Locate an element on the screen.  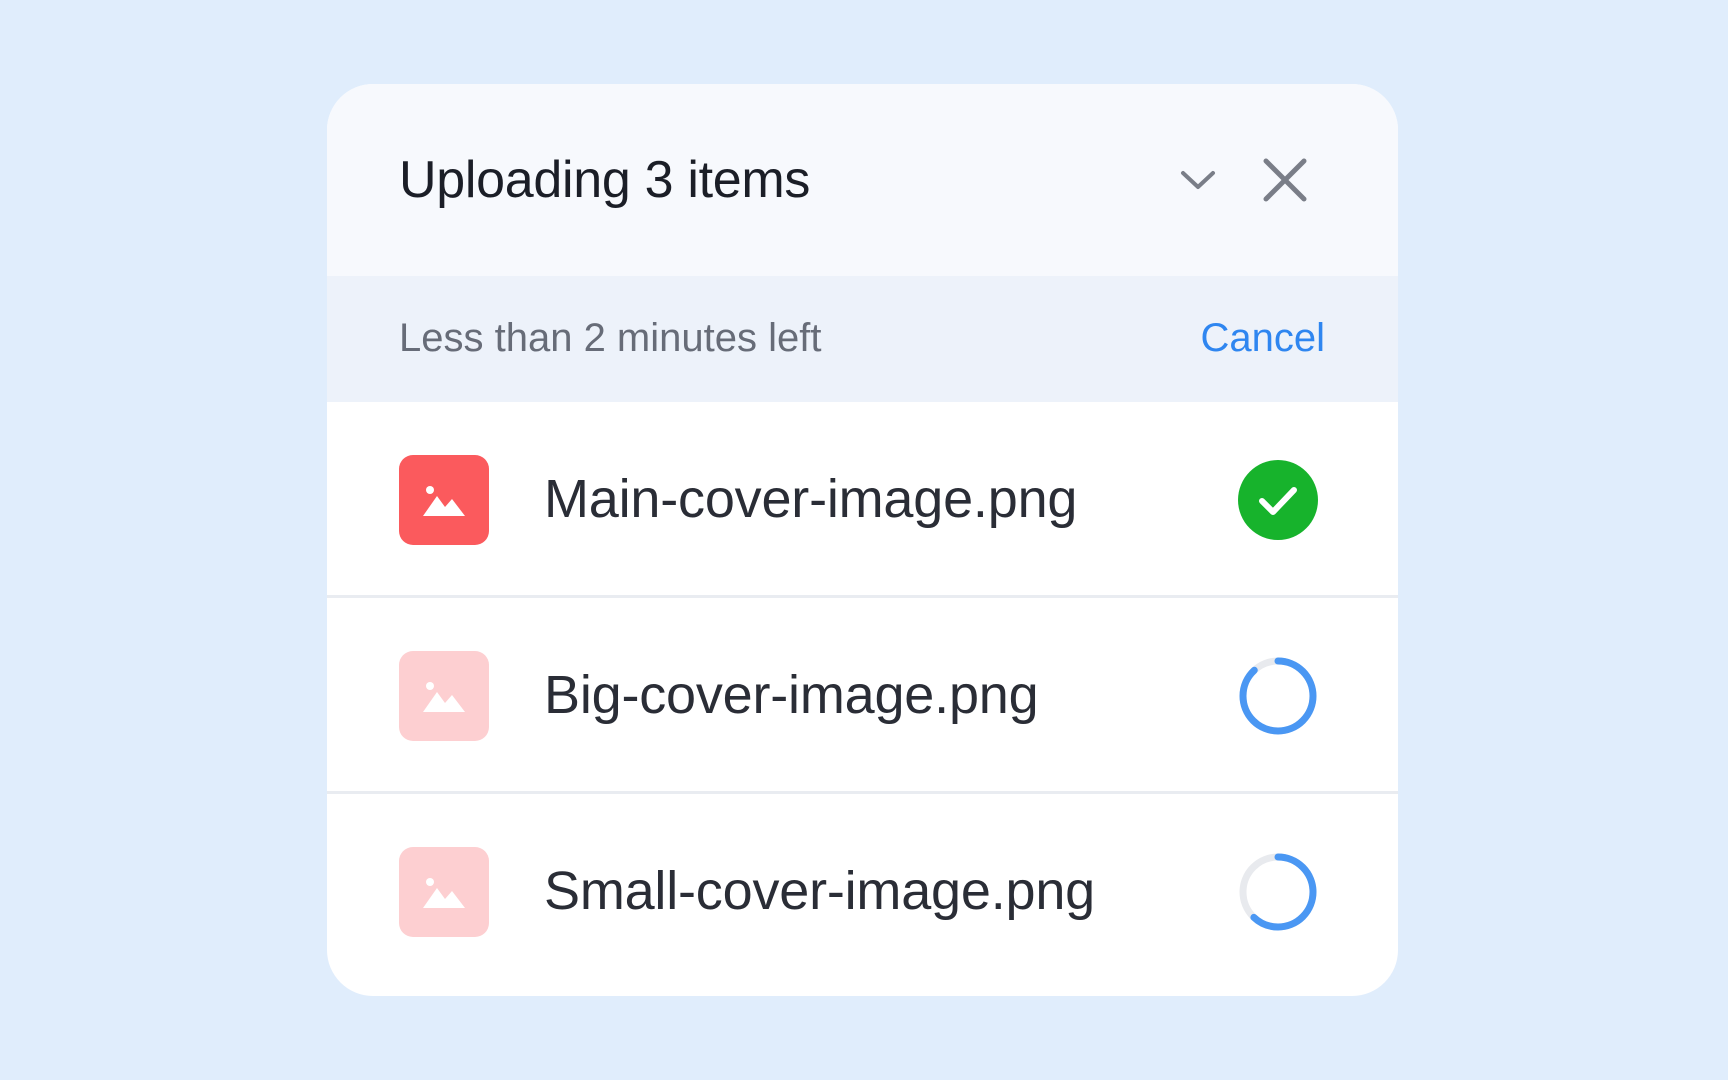
close-icon is located at coordinates (1285, 180).